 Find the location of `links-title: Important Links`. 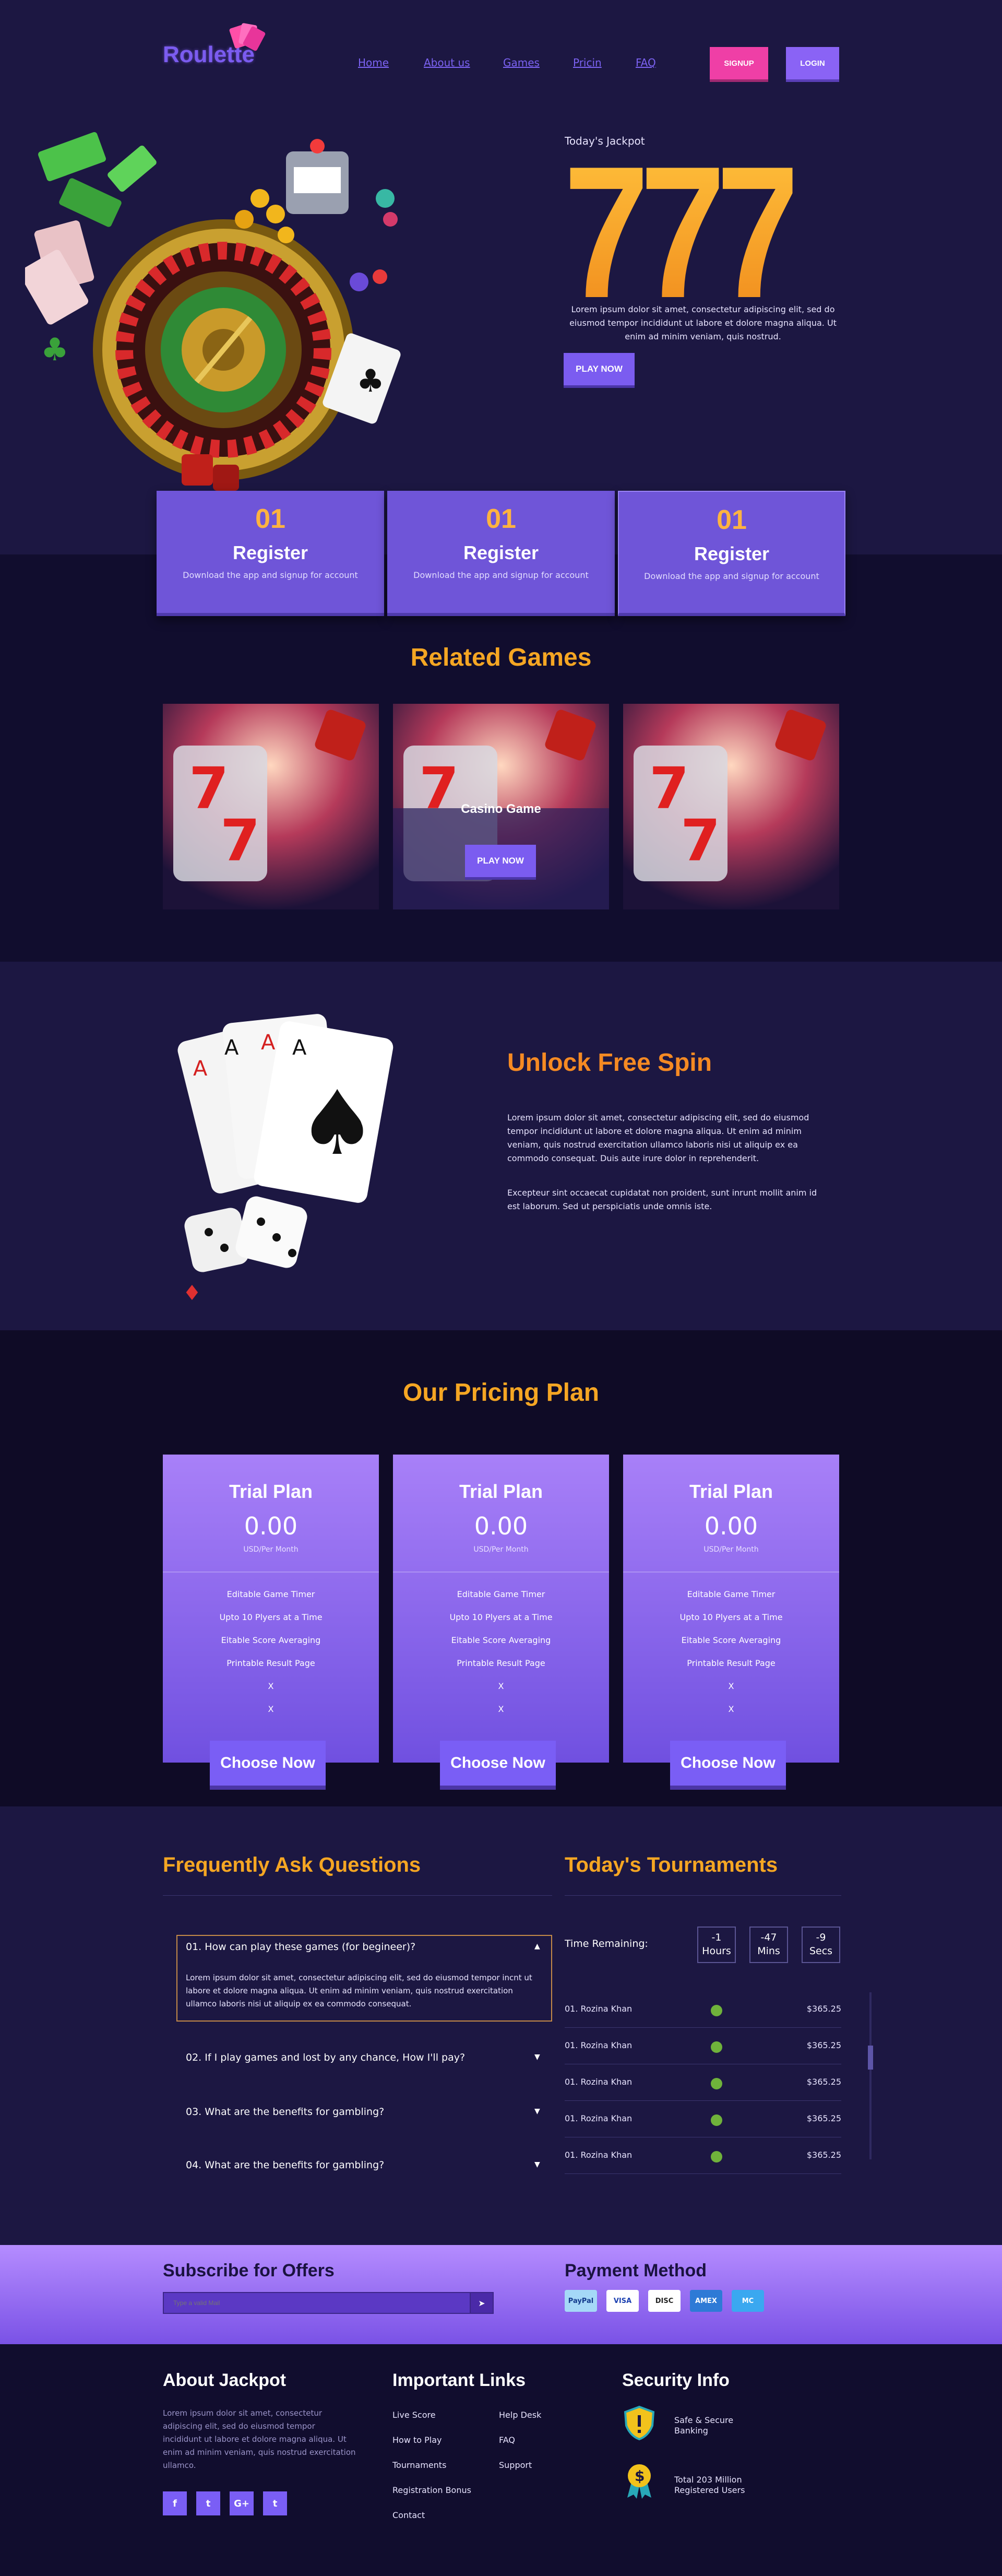

links-title: Important Links is located at coordinates (459, 2380).